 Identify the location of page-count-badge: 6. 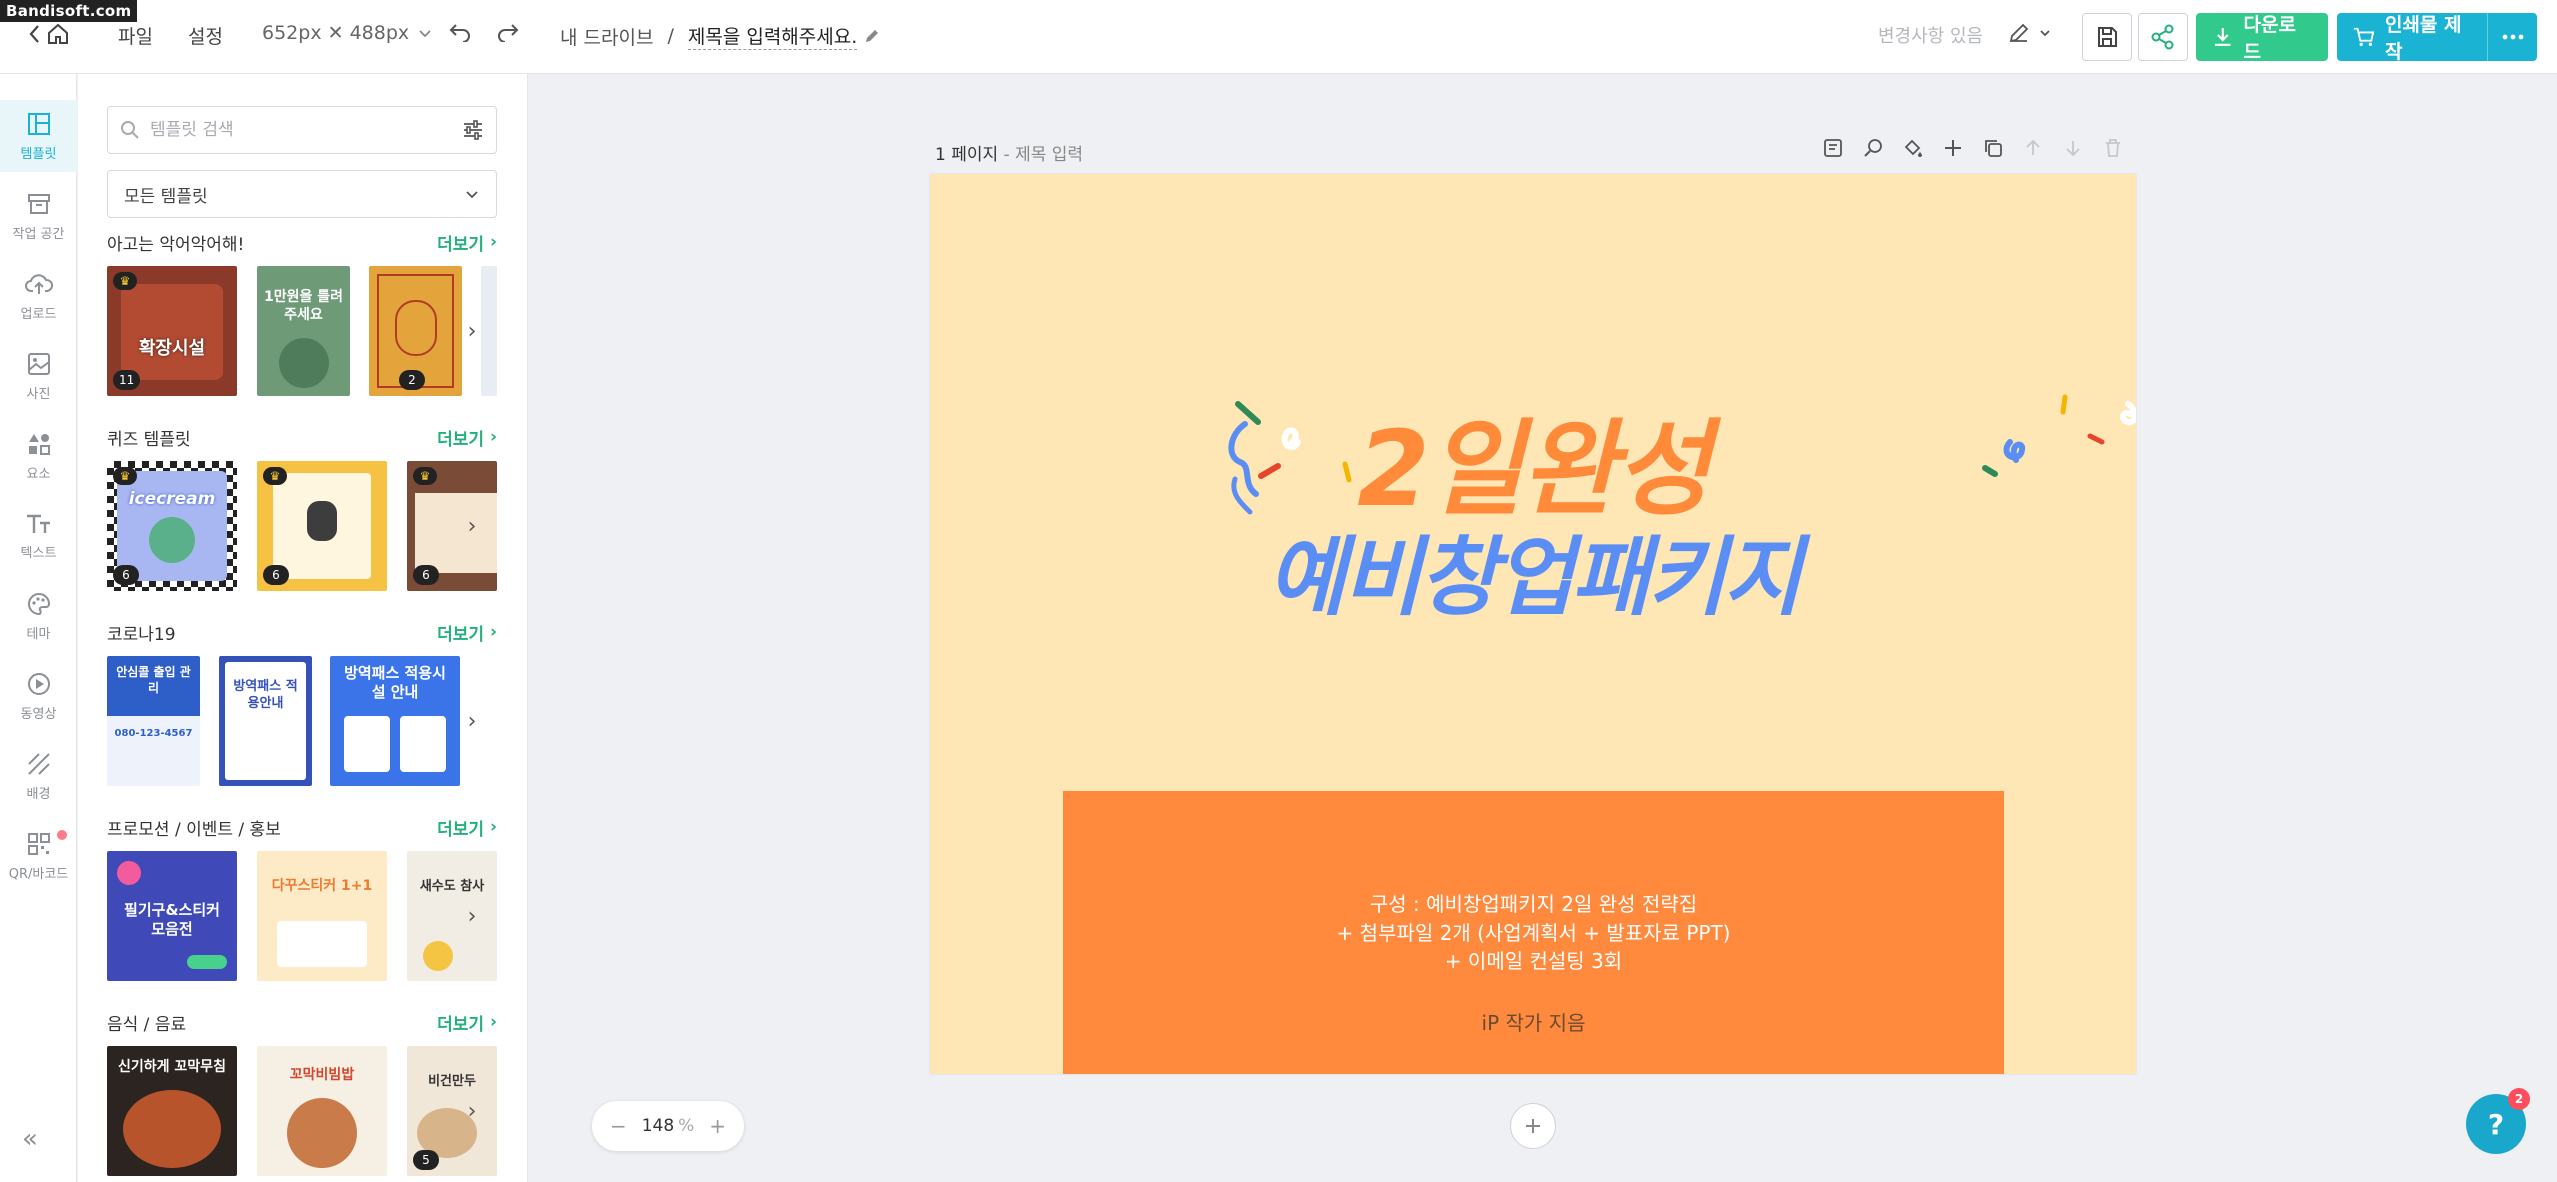
(126, 575).